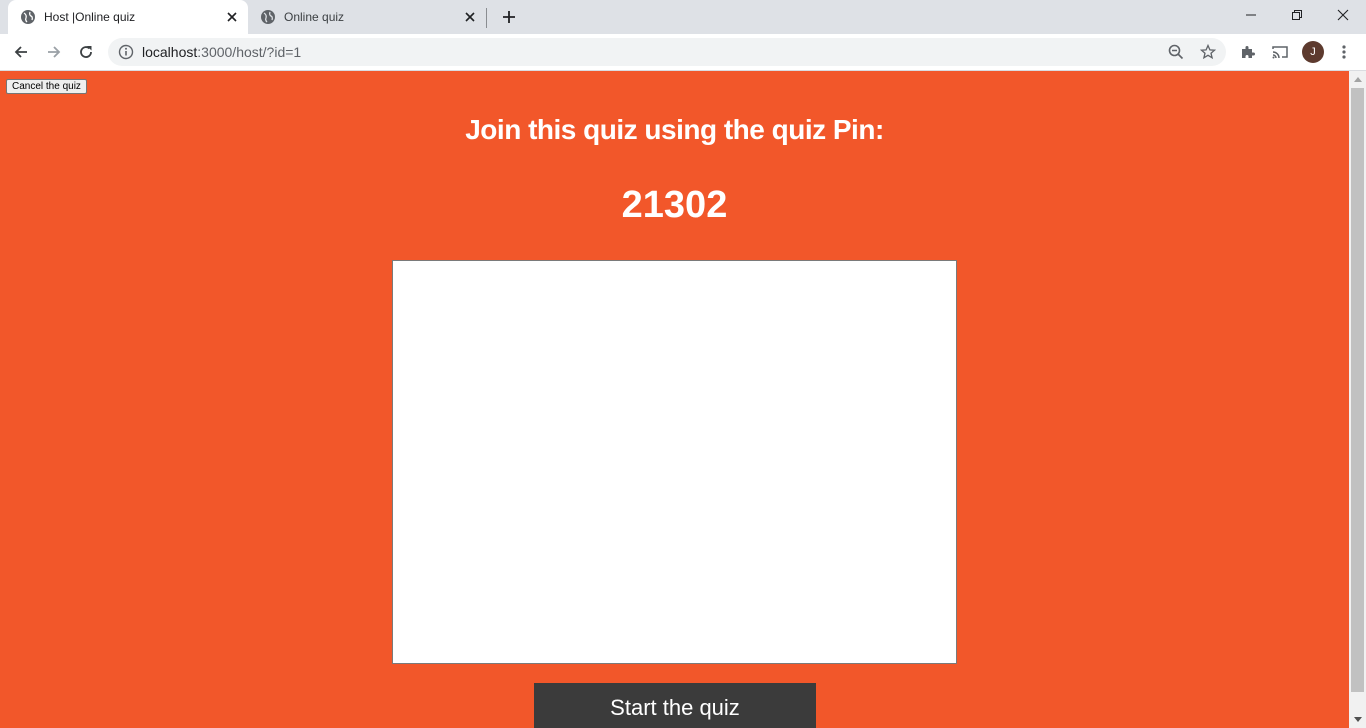  Describe the element at coordinates (486, 18) in the screenshot. I see `tab-separator` at that location.